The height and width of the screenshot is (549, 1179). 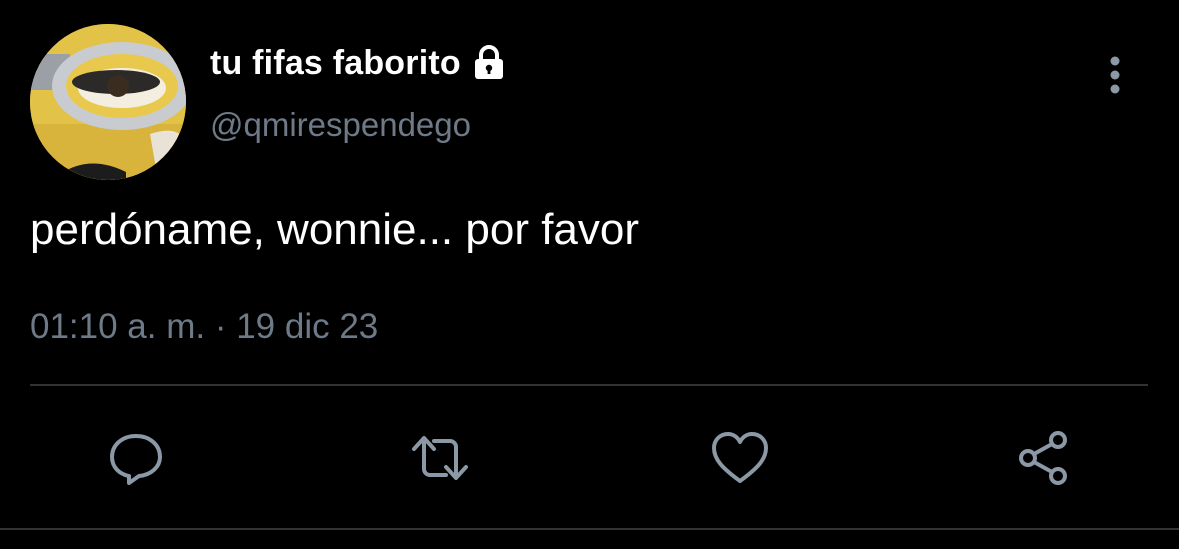 What do you see at coordinates (335, 229) in the screenshot?
I see `tweet-text: perdóname, wonnie... por favor` at bounding box center [335, 229].